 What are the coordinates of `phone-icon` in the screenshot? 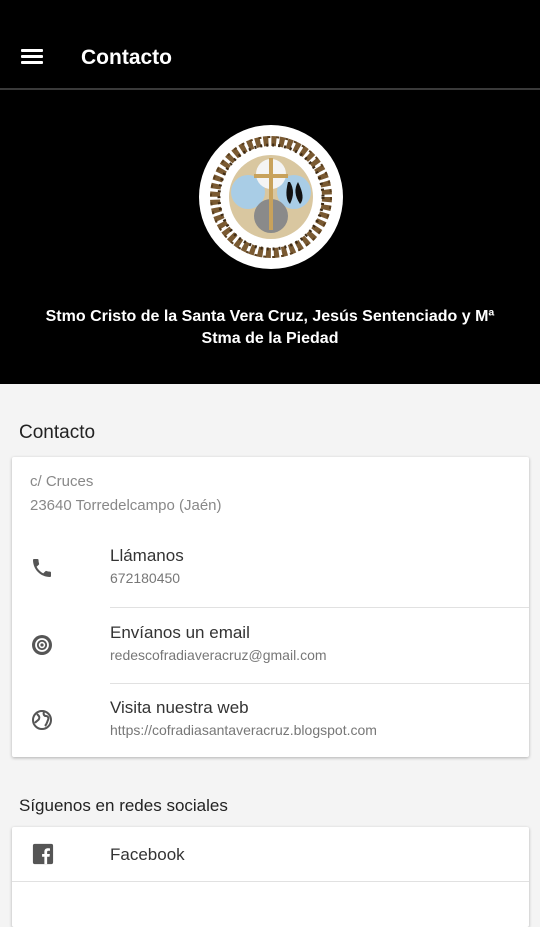 It's located at (42, 568).